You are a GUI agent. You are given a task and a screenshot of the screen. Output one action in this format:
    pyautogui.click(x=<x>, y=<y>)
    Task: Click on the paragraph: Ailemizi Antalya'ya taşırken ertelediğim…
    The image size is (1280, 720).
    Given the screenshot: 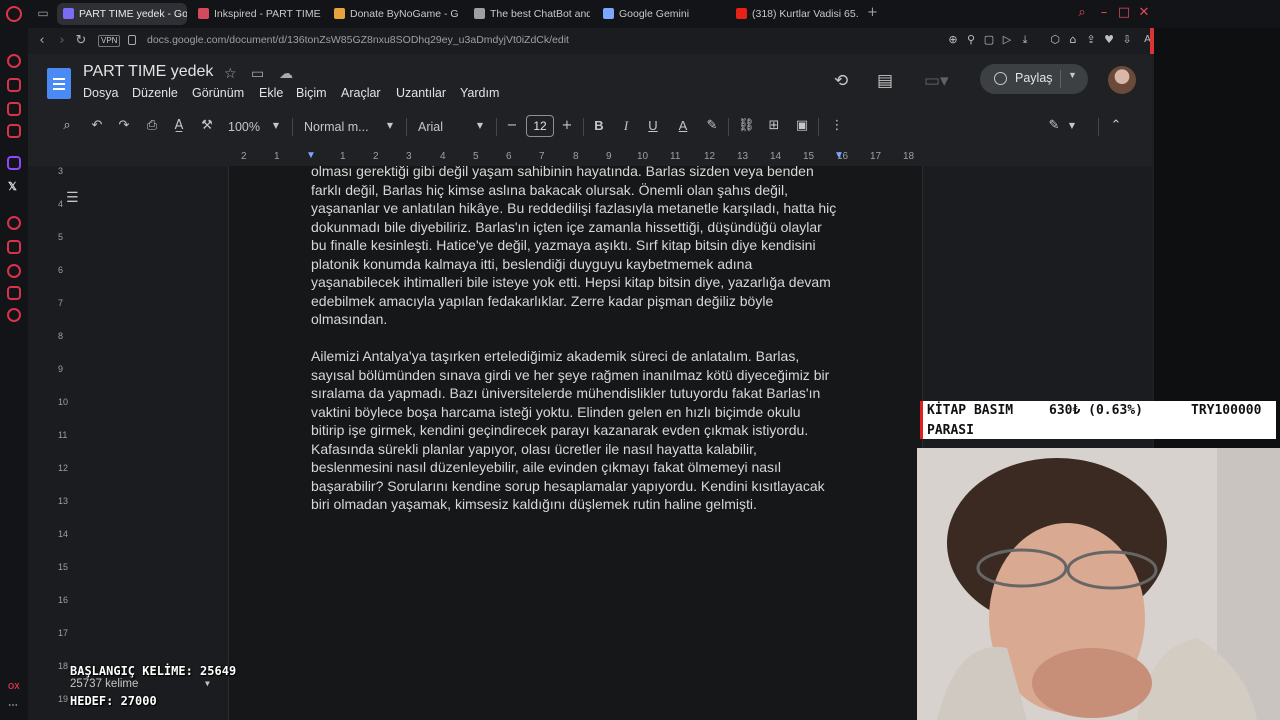 What is the action you would take?
    pyautogui.click(x=581, y=430)
    